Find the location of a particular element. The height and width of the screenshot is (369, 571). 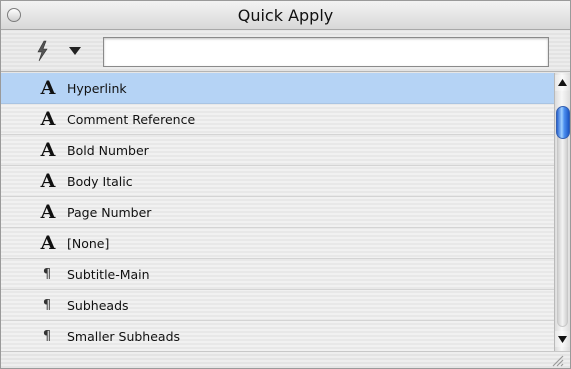

search-input is located at coordinates (326, 52).